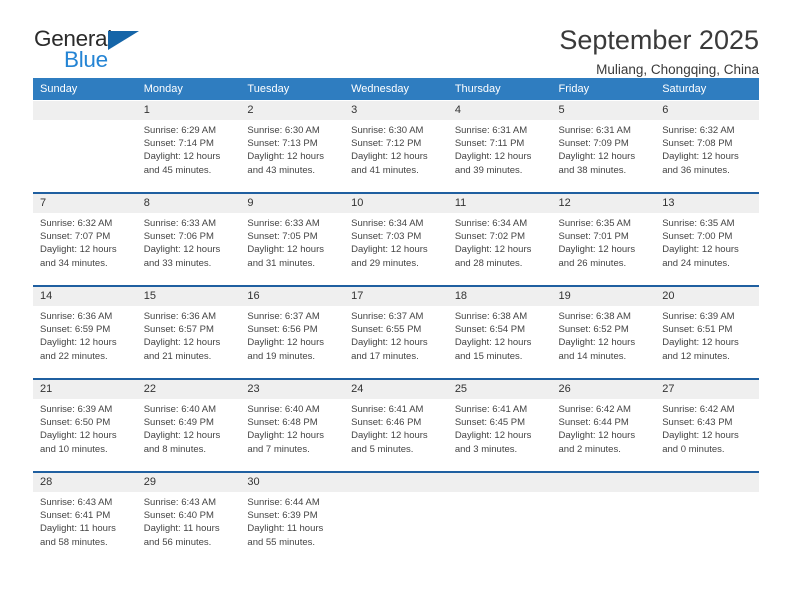 The image size is (792, 612). What do you see at coordinates (499, 296) in the screenshot?
I see `day-number: 18` at bounding box center [499, 296].